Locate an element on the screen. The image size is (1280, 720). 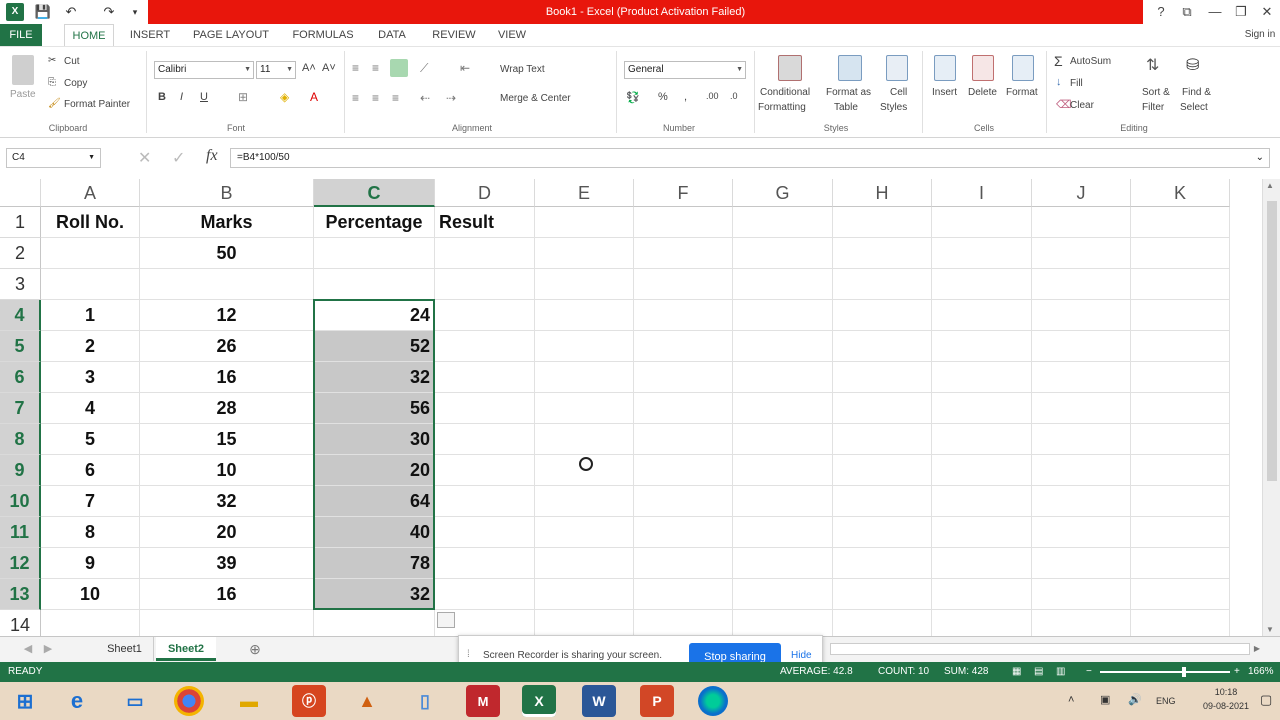
cell-d4 is located at coordinates (485, 315).